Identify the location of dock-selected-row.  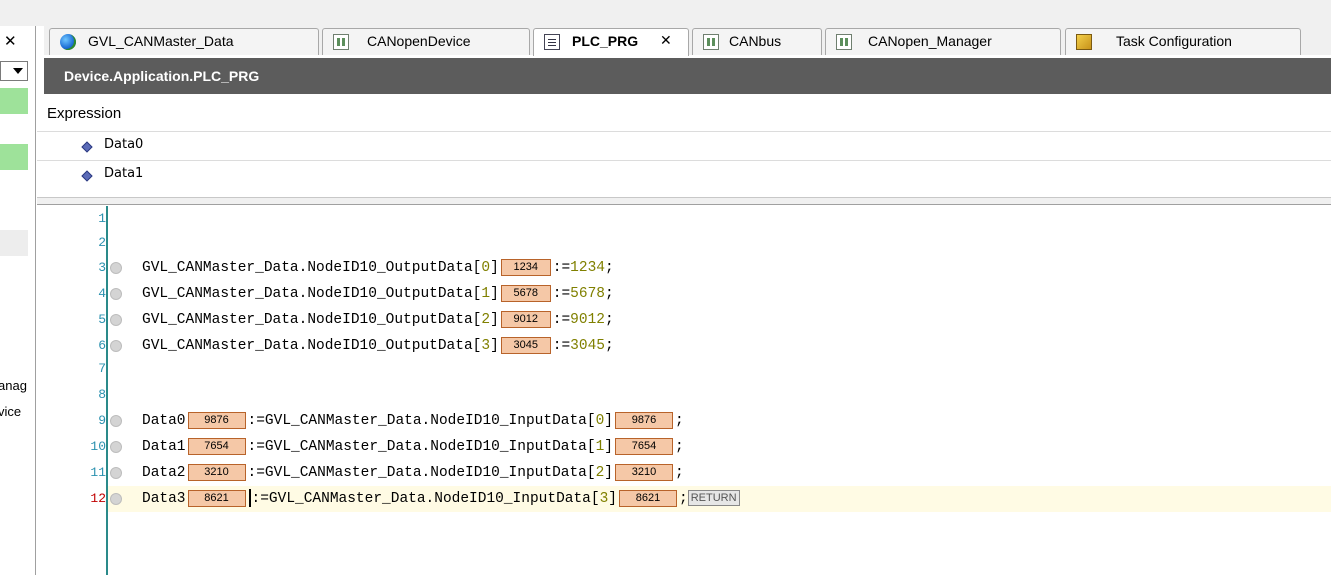
(14, 243).